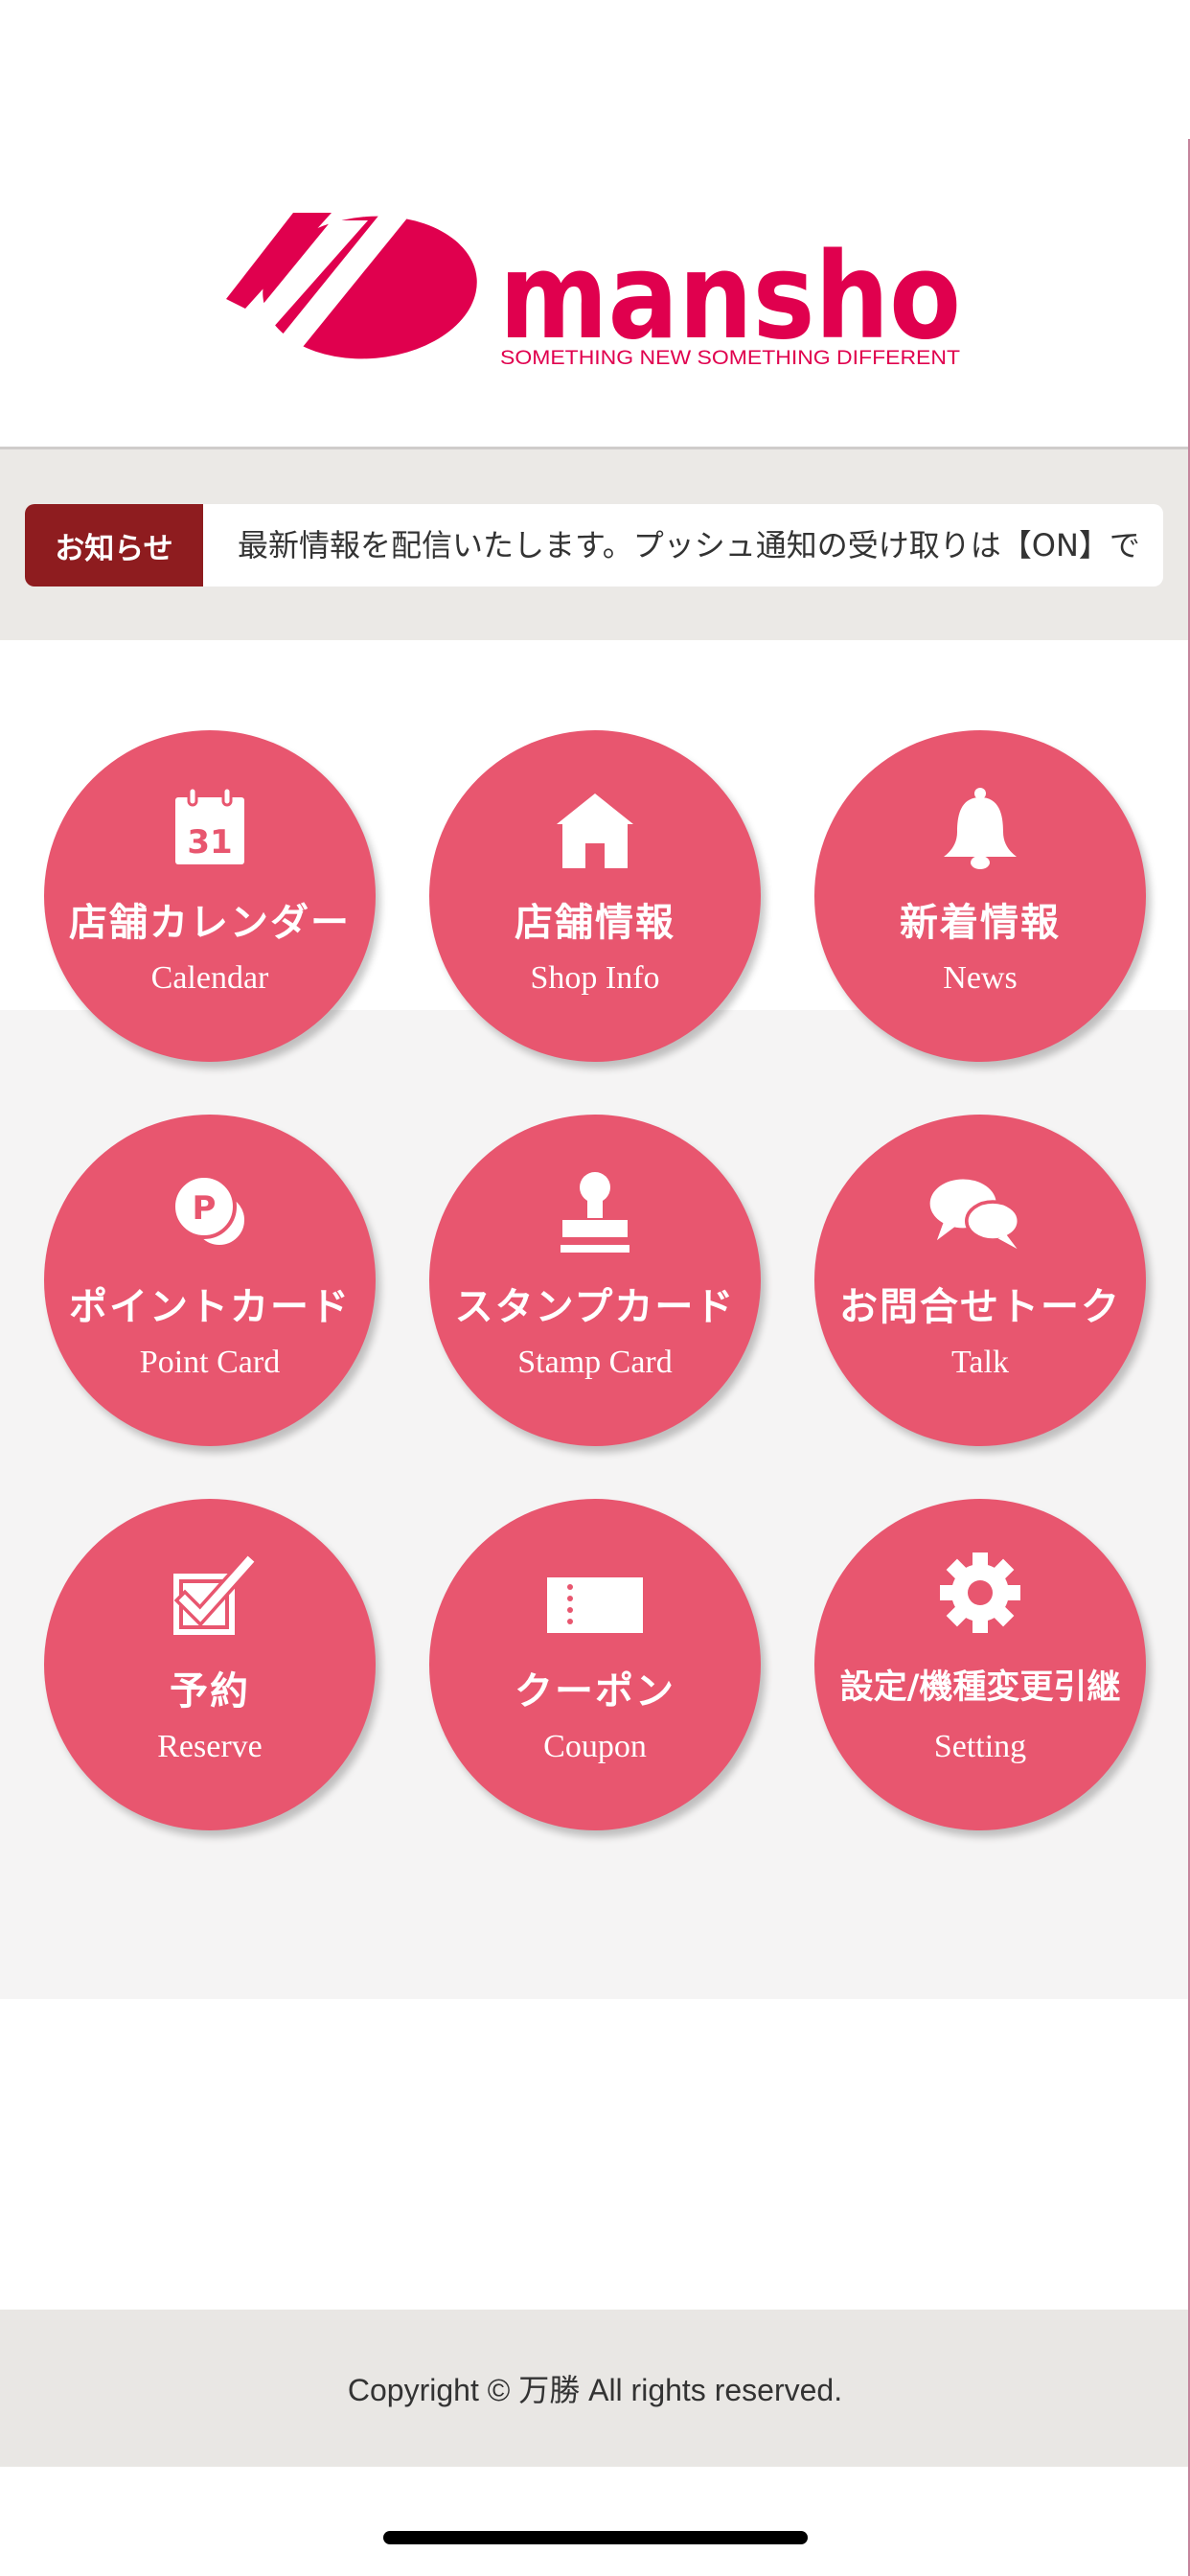  What do you see at coordinates (595, 1664) in the screenshot?
I see `coupon-button: クーポン Coupon` at bounding box center [595, 1664].